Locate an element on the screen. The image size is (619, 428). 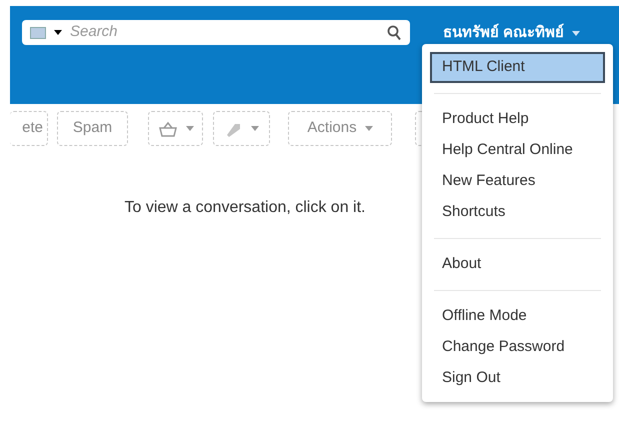
search-input: Search is located at coordinates (224, 32).